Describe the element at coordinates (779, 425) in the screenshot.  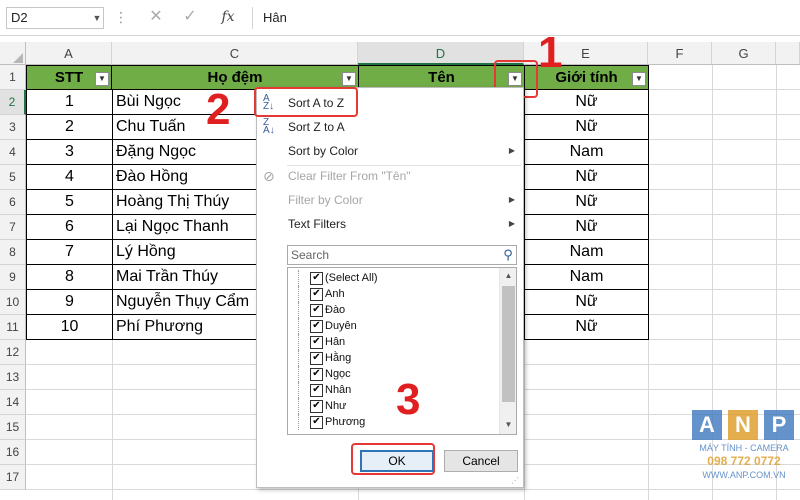
I see `watermark-letter: P` at that location.